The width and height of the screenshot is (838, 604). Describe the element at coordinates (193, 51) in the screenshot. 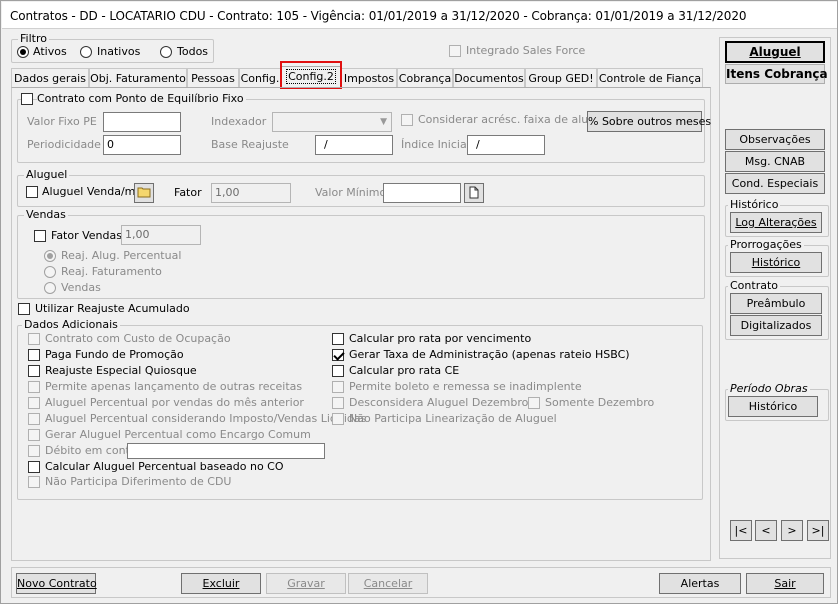

I see `filter-todos-label: Todos` at that location.